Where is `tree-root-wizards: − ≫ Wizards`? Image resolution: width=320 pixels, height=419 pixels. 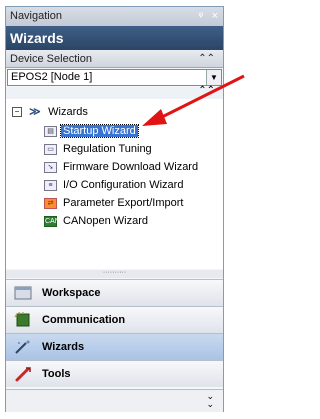 tree-root-wizards: − ≫ Wizards is located at coordinates (50, 112).